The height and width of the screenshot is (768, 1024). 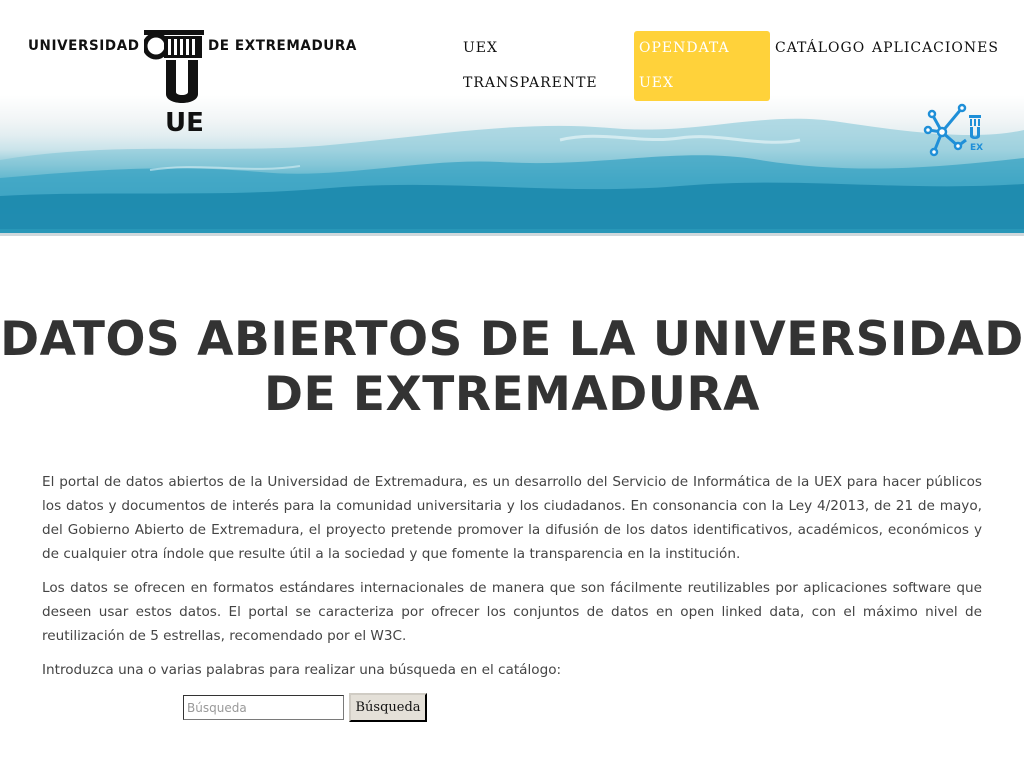 I want to click on uex-logo: UNIVERSIDAD UEX DE EXTREMADURA, so click(x=192, y=81).